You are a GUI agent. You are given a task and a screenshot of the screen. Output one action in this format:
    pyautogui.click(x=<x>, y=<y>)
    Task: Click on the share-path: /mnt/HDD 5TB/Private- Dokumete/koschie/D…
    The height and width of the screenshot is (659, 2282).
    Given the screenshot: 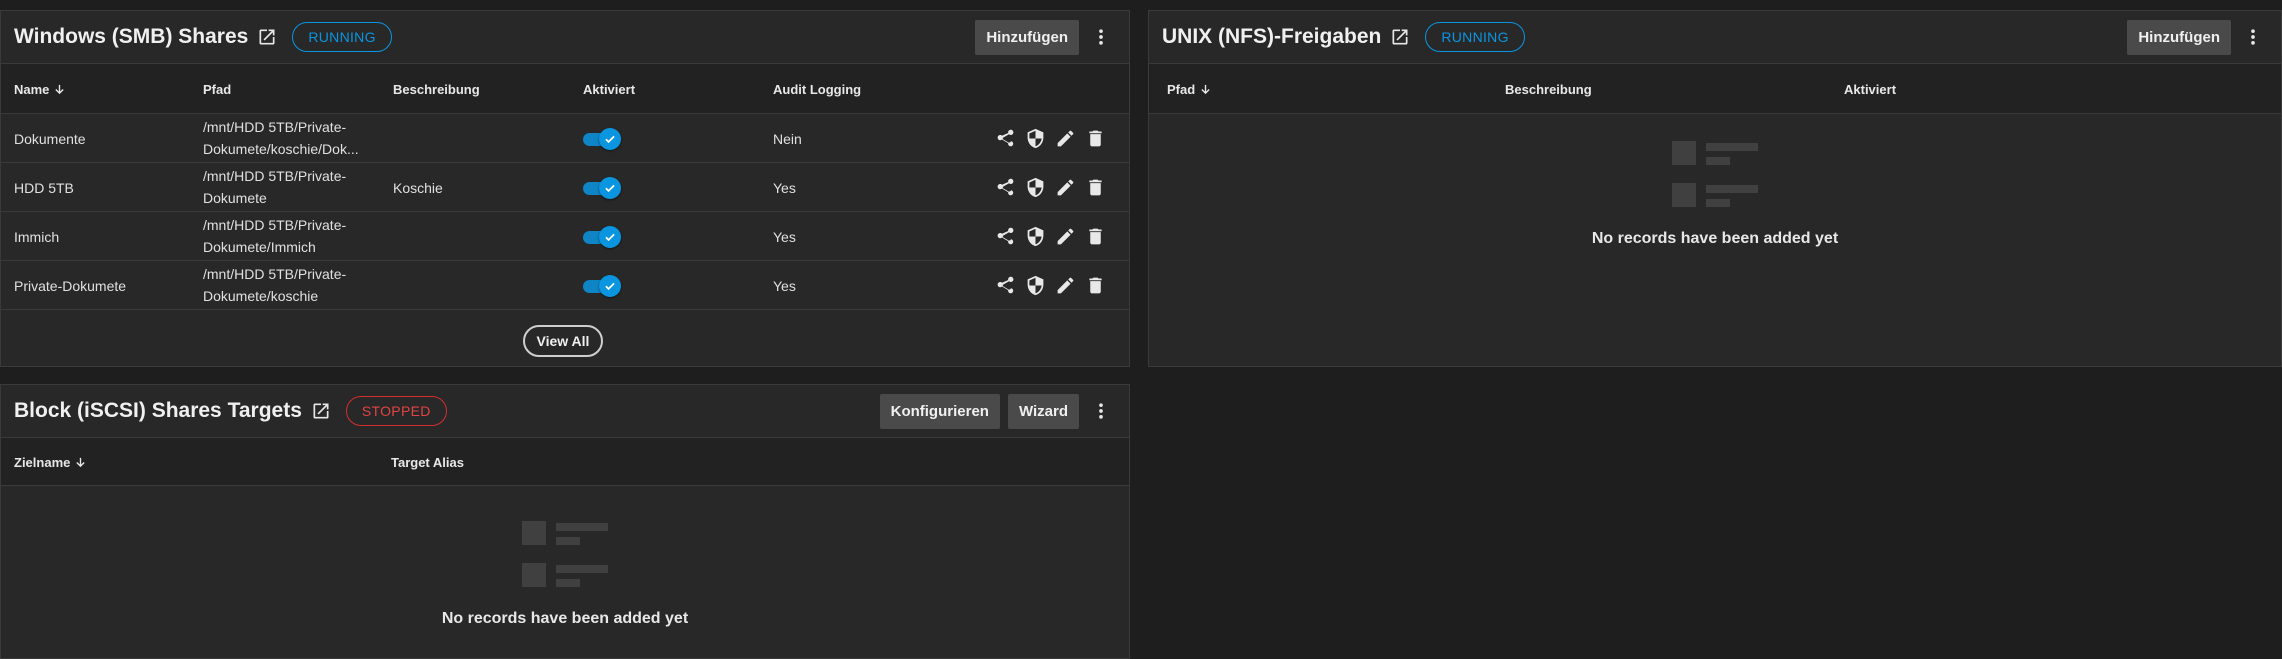 What is the action you would take?
    pyautogui.click(x=288, y=138)
    